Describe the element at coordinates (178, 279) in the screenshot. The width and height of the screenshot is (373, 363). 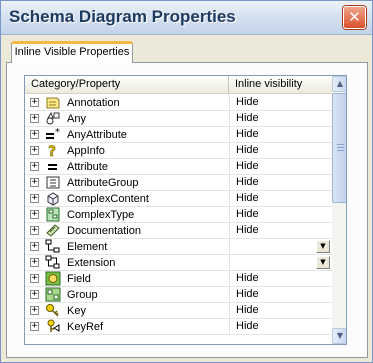
I see `property-row-field: + Field Hide` at that location.